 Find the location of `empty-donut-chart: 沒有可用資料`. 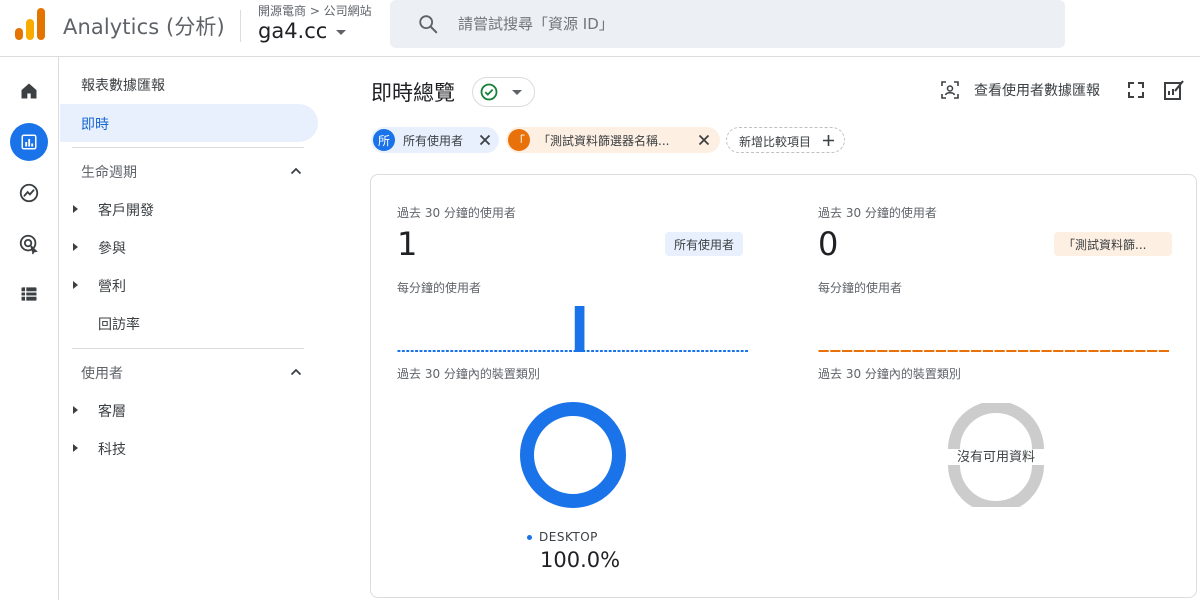

empty-donut-chart: 沒有可用資料 is located at coordinates (996, 457).